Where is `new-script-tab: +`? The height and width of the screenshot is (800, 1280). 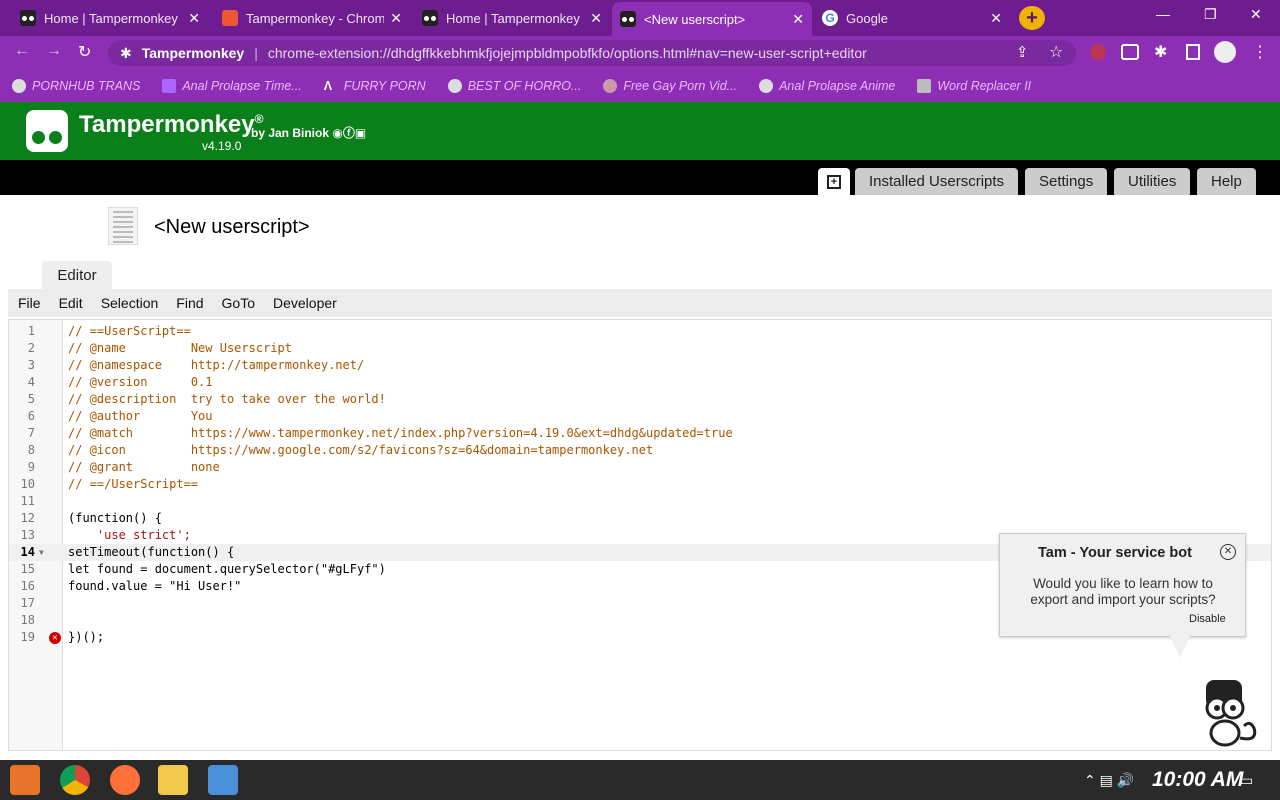
new-script-tab: + is located at coordinates (834, 181).